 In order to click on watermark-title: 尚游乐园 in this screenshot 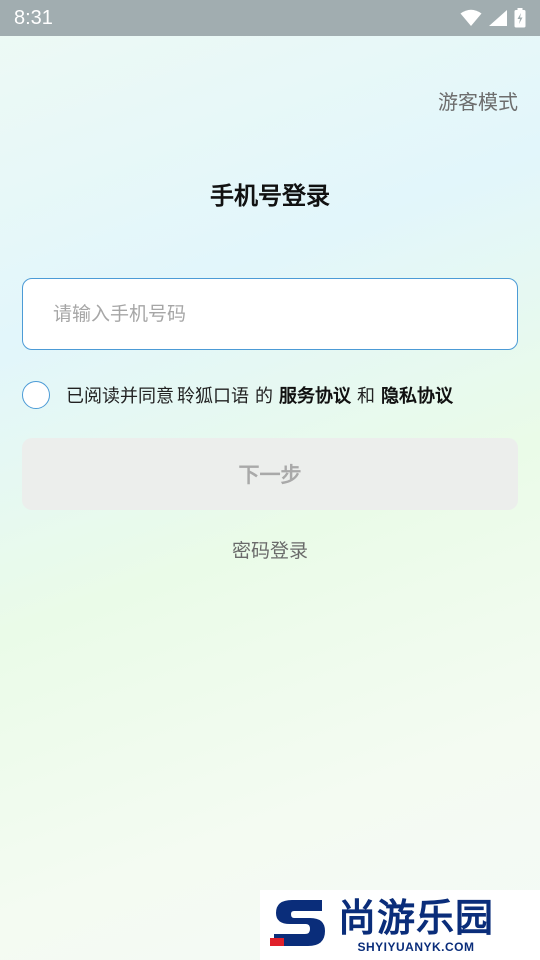, I will do `click(416, 918)`.